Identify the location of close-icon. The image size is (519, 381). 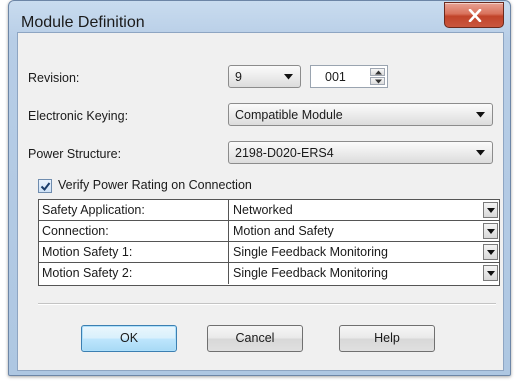
(475, 15).